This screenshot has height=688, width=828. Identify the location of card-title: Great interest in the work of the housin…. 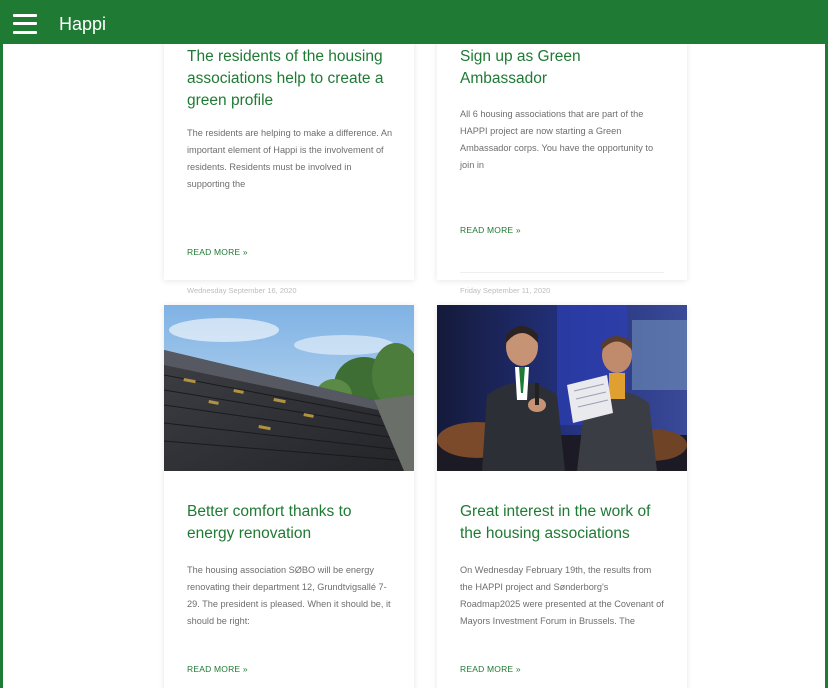
(565, 523).